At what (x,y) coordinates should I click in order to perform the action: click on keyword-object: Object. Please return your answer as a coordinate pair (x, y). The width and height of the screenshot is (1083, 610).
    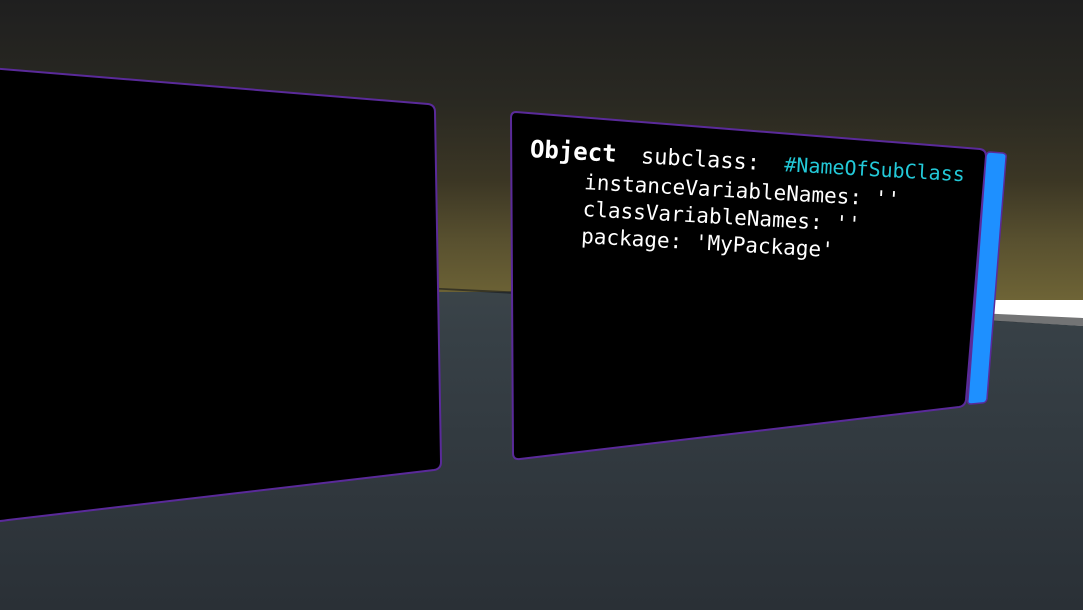
    Looking at the image, I should click on (573, 151).